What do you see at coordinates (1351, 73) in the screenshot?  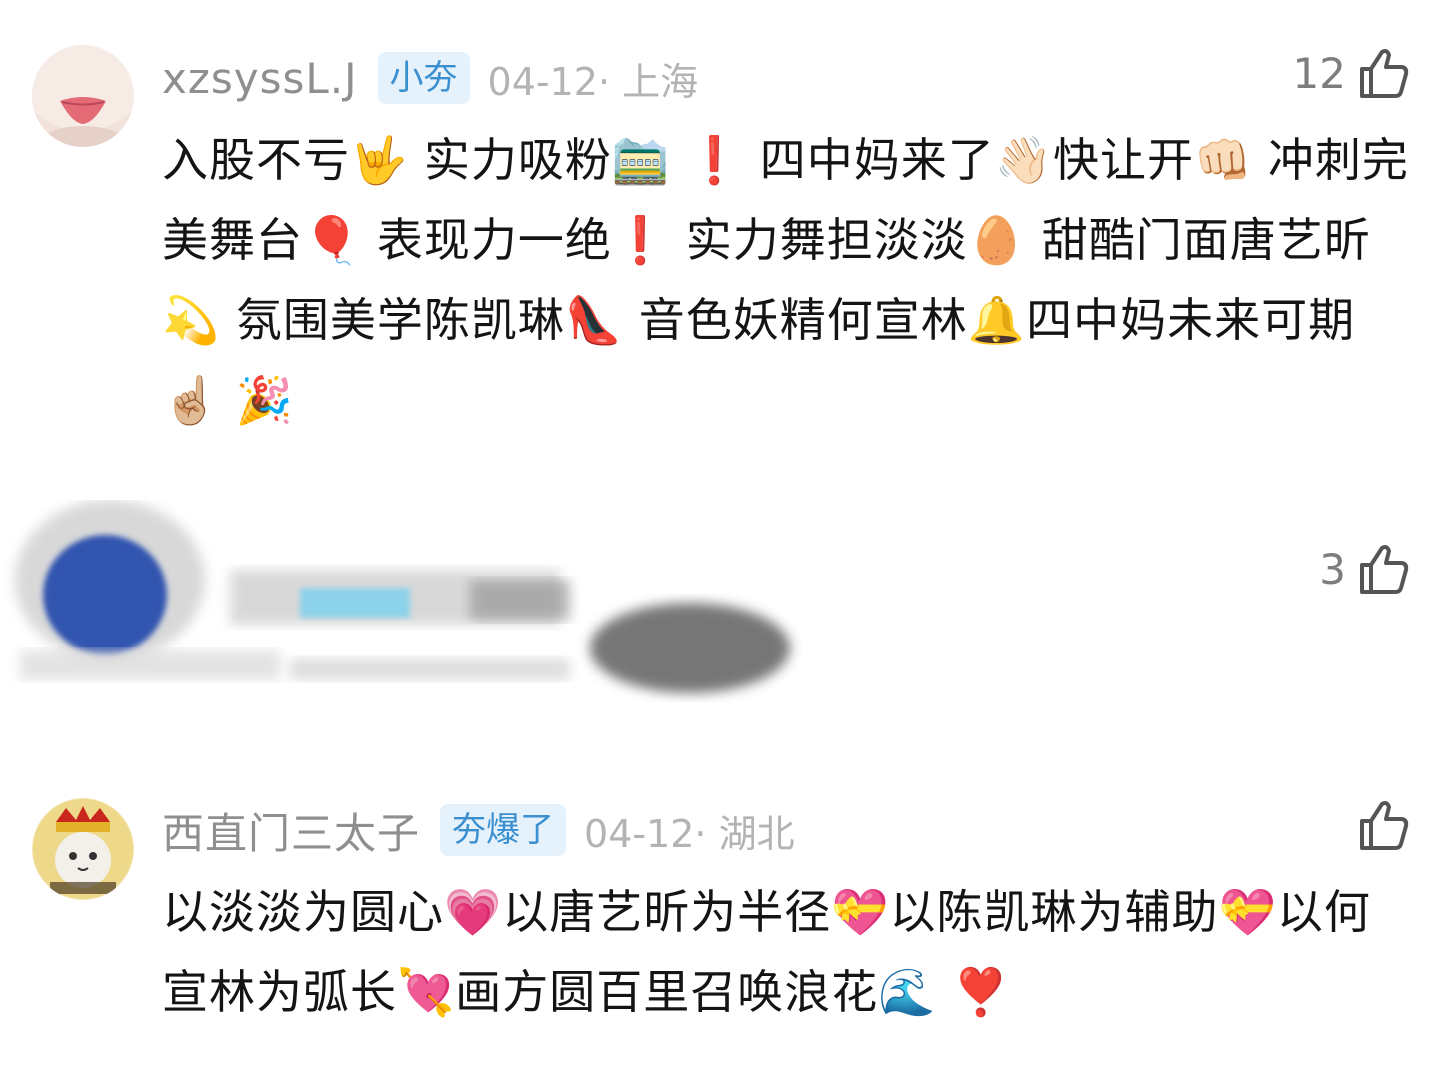 I see `like-button: 12` at bounding box center [1351, 73].